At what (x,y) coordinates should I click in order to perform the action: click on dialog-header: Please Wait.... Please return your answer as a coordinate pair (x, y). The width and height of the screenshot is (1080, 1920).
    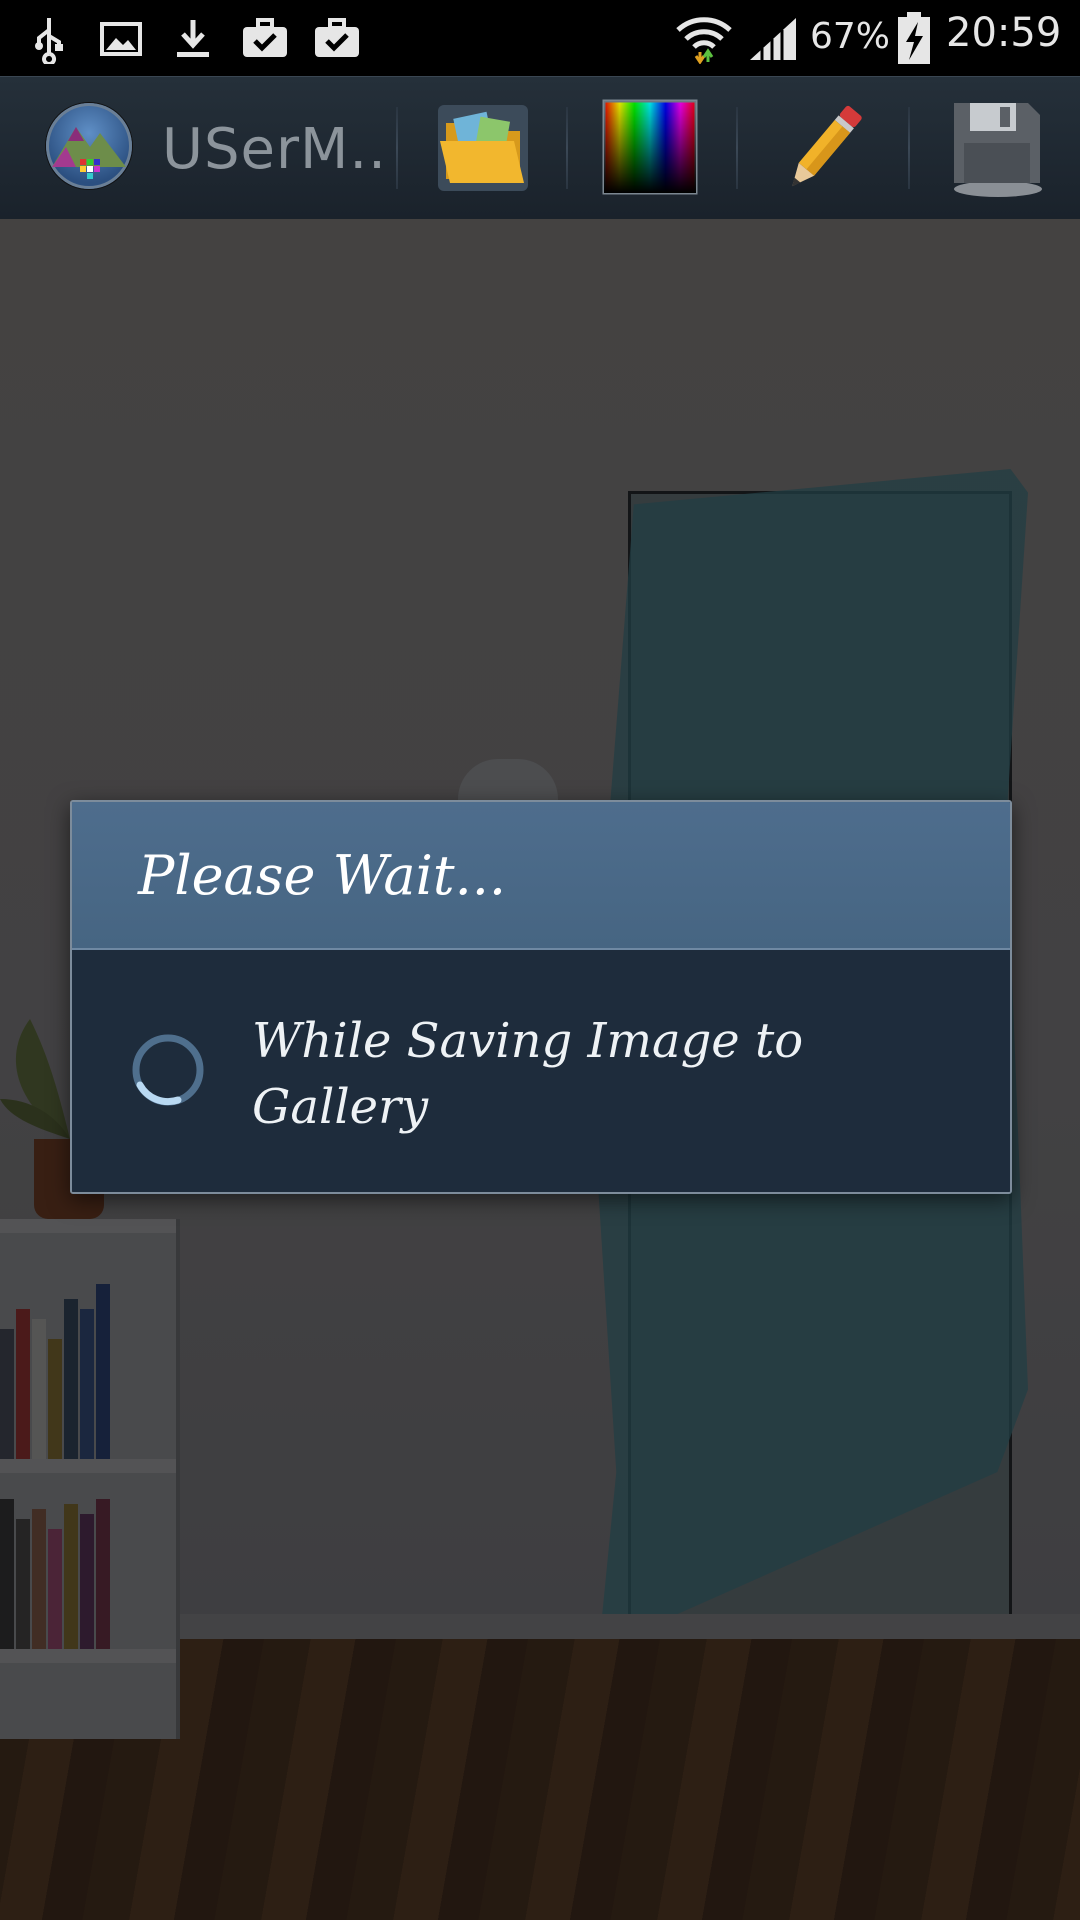
    Looking at the image, I should click on (541, 876).